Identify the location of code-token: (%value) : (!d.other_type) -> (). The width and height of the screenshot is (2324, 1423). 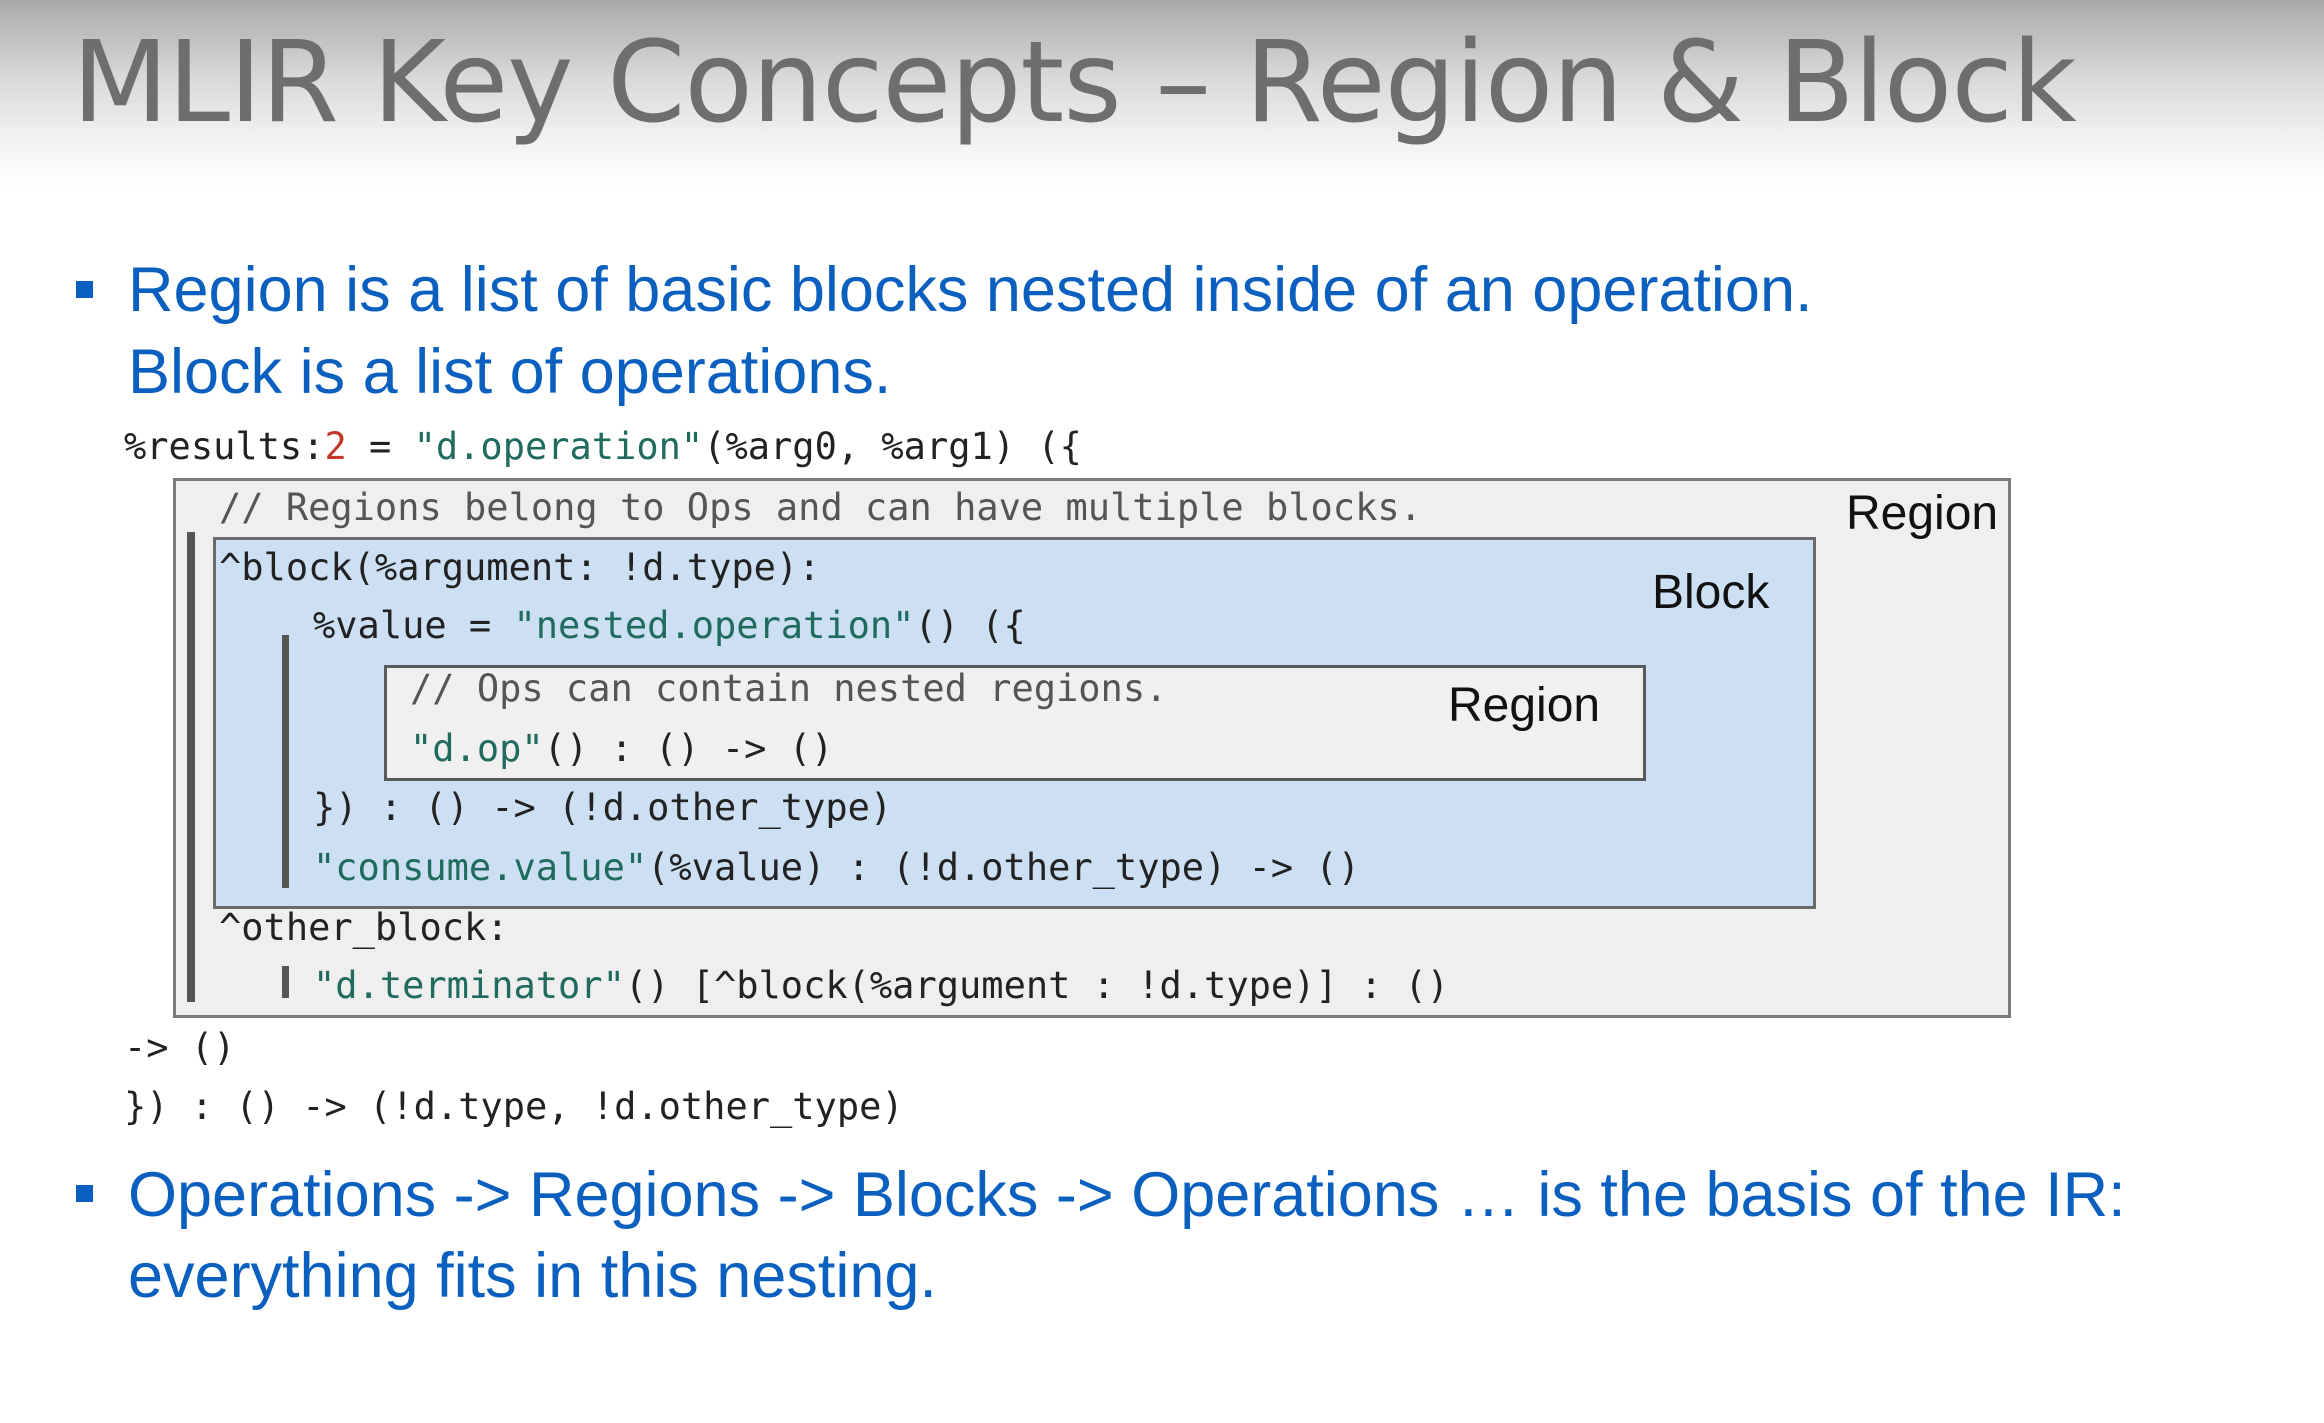
(1003, 867).